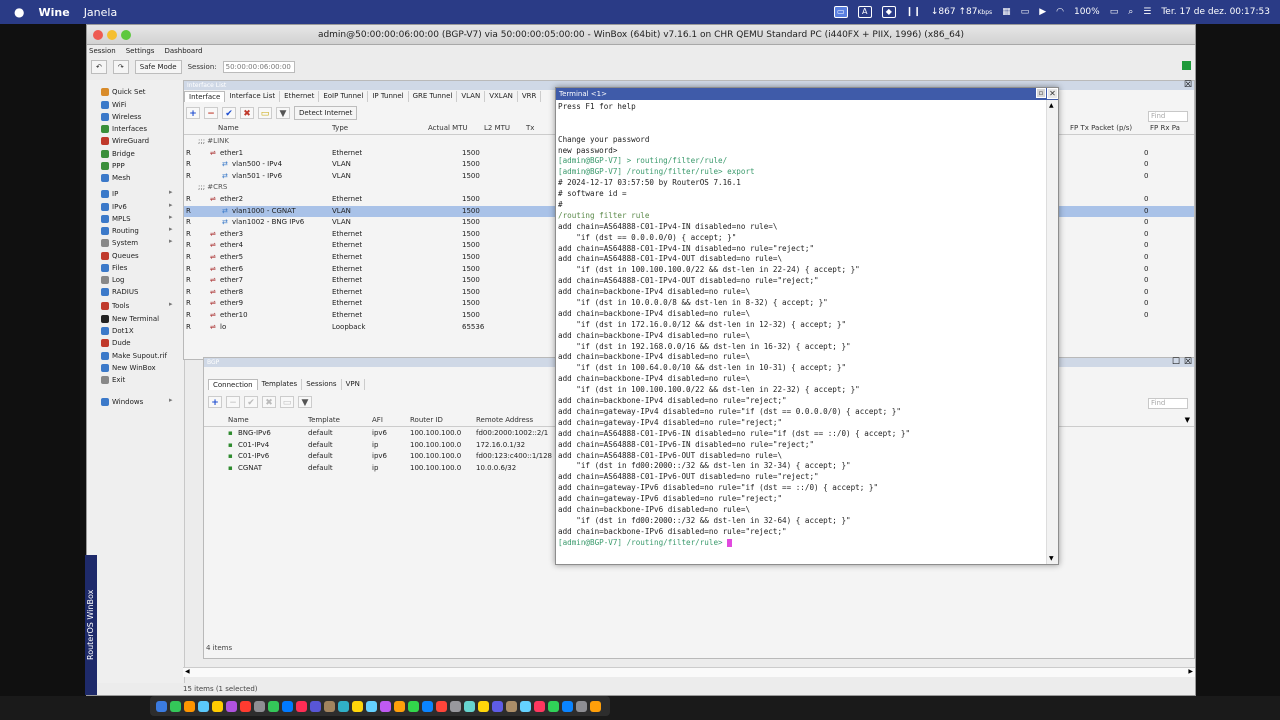  What do you see at coordinates (324, 420) in the screenshot?
I see `bgp-col-template: Template` at bounding box center [324, 420].